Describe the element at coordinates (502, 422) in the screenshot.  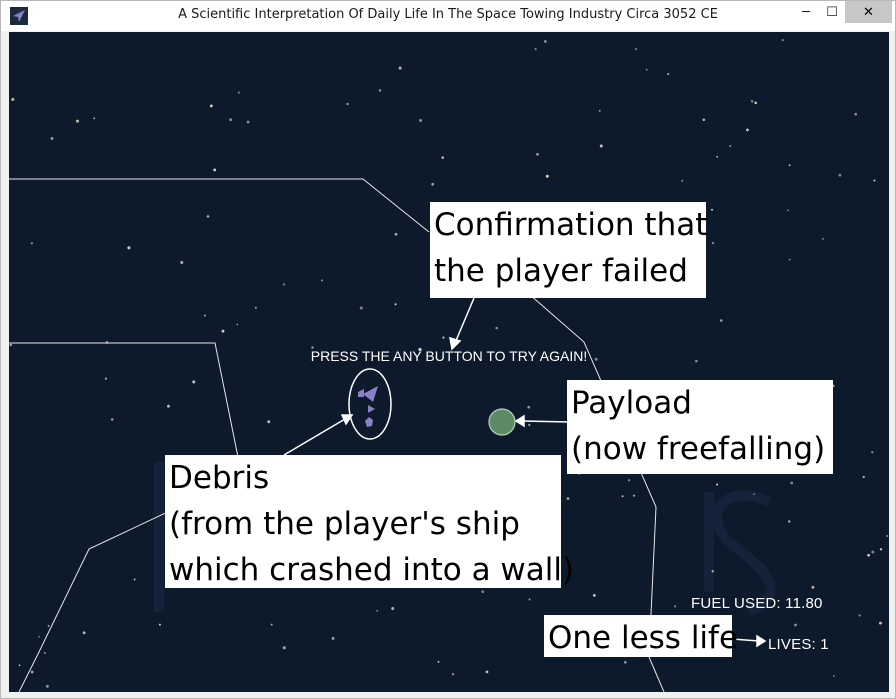
I see `payload-orb` at that location.